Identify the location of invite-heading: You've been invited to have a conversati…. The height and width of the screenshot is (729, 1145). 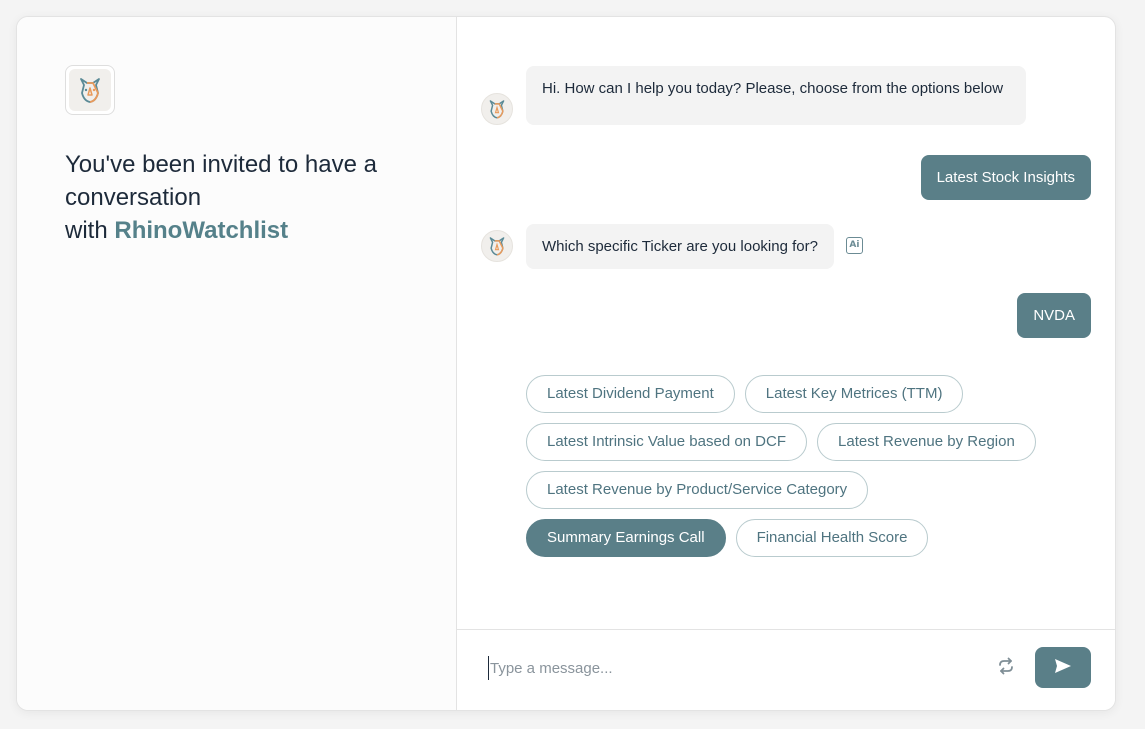
(235, 197).